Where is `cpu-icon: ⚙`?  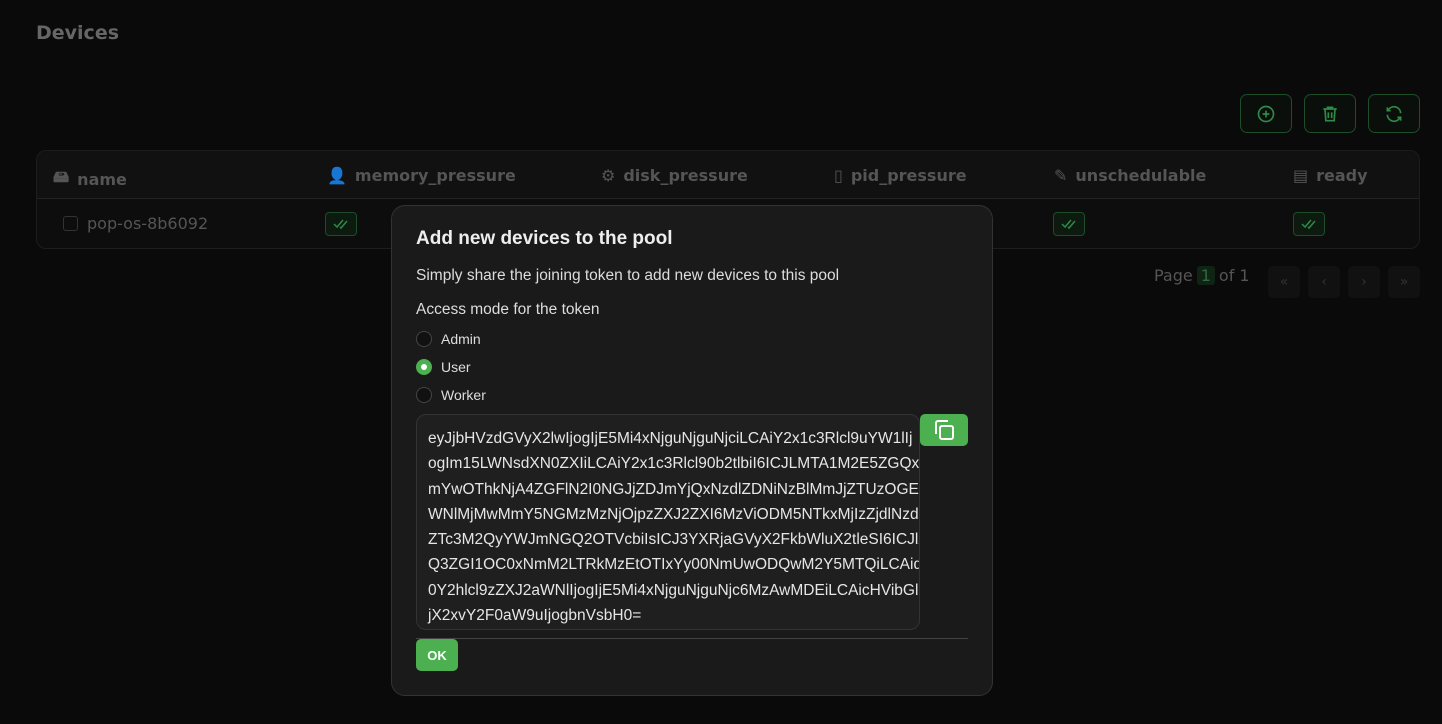
cpu-icon: ⚙ is located at coordinates (608, 175).